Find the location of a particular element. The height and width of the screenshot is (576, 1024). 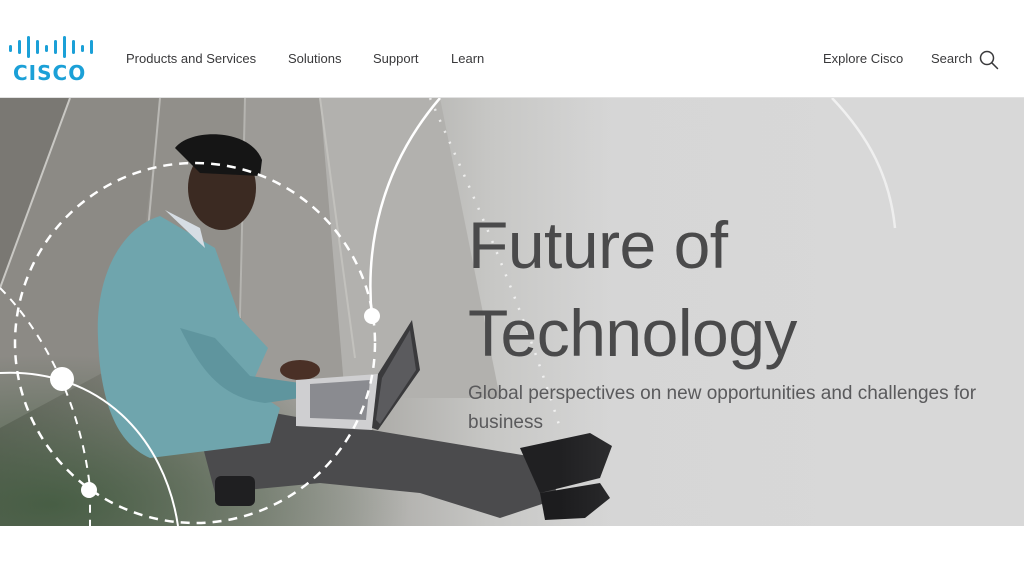

search-button: Search is located at coordinates (951, 58).